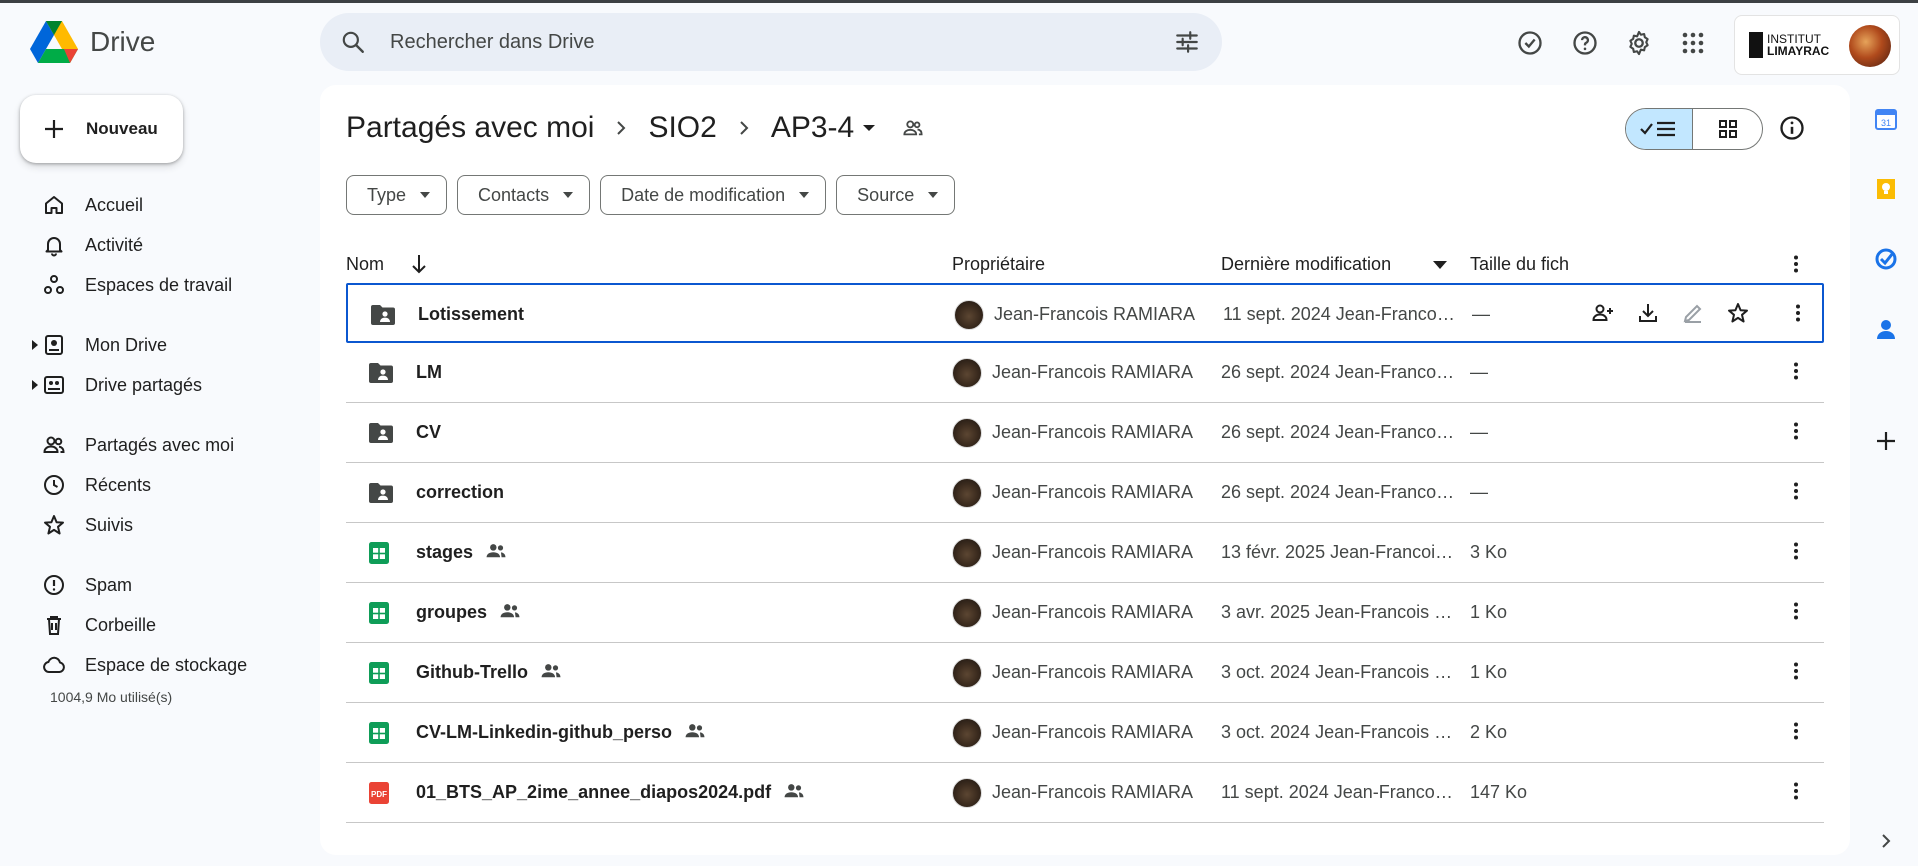 The image size is (1918, 866). What do you see at coordinates (1306, 264) in the screenshot?
I see `column-header-modified: Dernière modification` at bounding box center [1306, 264].